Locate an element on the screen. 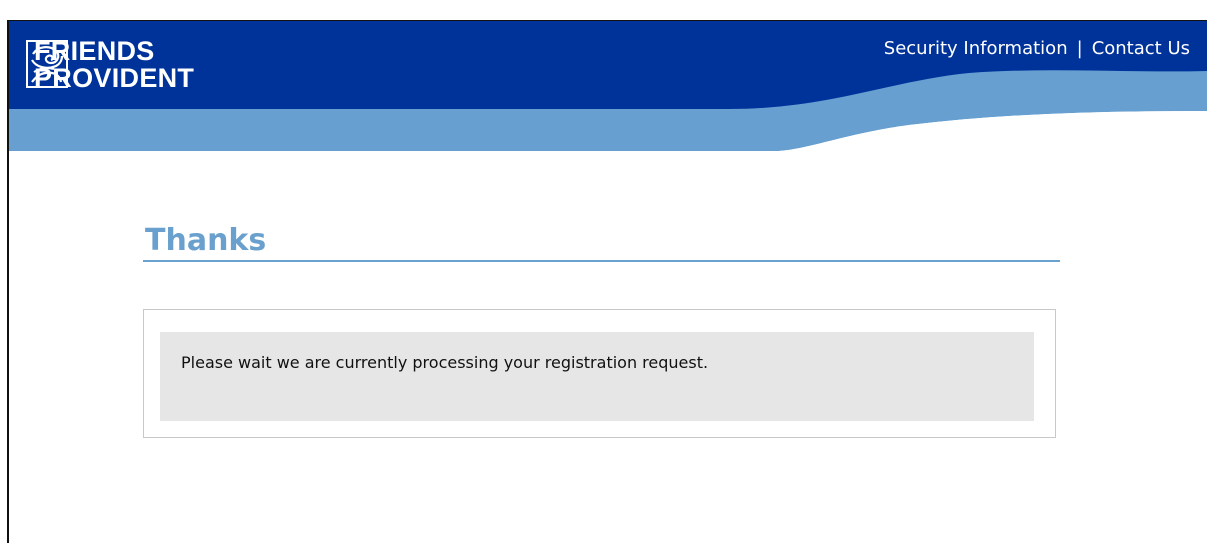 The width and height of the screenshot is (1207, 543). rose-logo-icon is located at coordinates (47, 64).